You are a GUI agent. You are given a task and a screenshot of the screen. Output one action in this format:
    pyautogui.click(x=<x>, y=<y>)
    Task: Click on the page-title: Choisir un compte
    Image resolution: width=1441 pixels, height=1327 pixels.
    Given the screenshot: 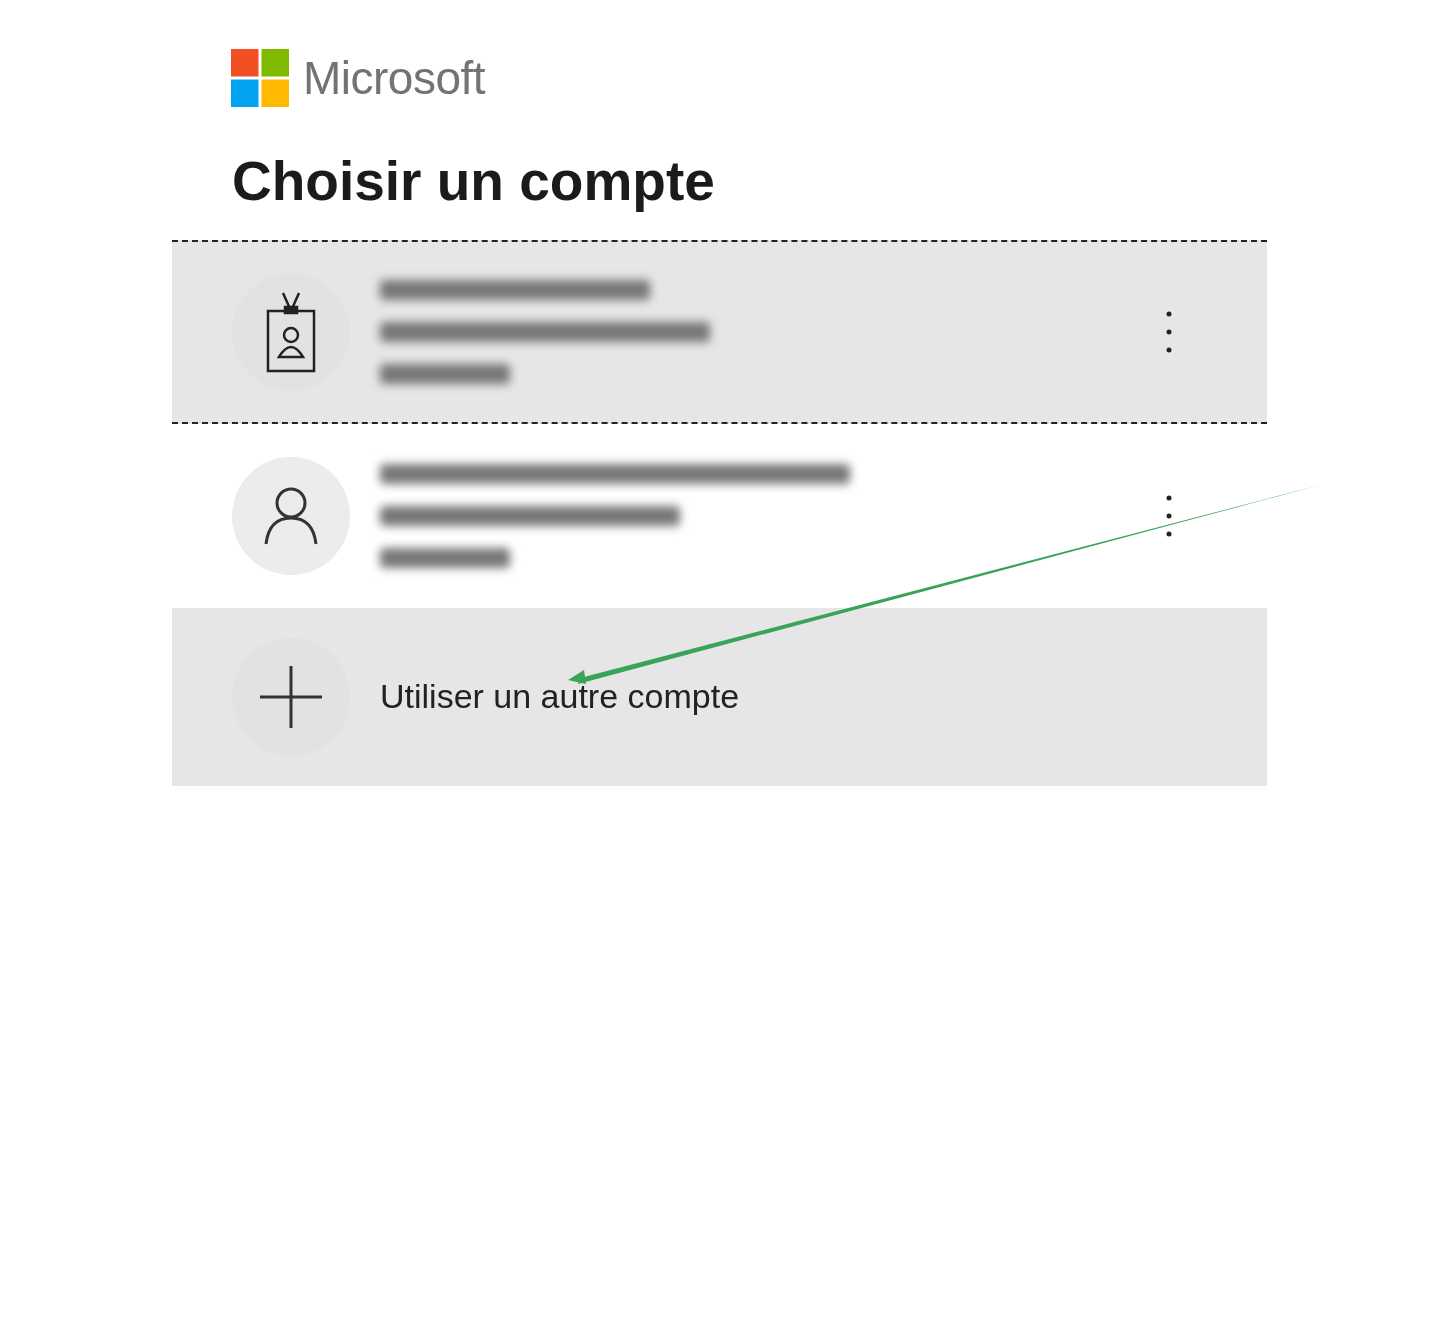 What is the action you would take?
    pyautogui.click(x=474, y=181)
    